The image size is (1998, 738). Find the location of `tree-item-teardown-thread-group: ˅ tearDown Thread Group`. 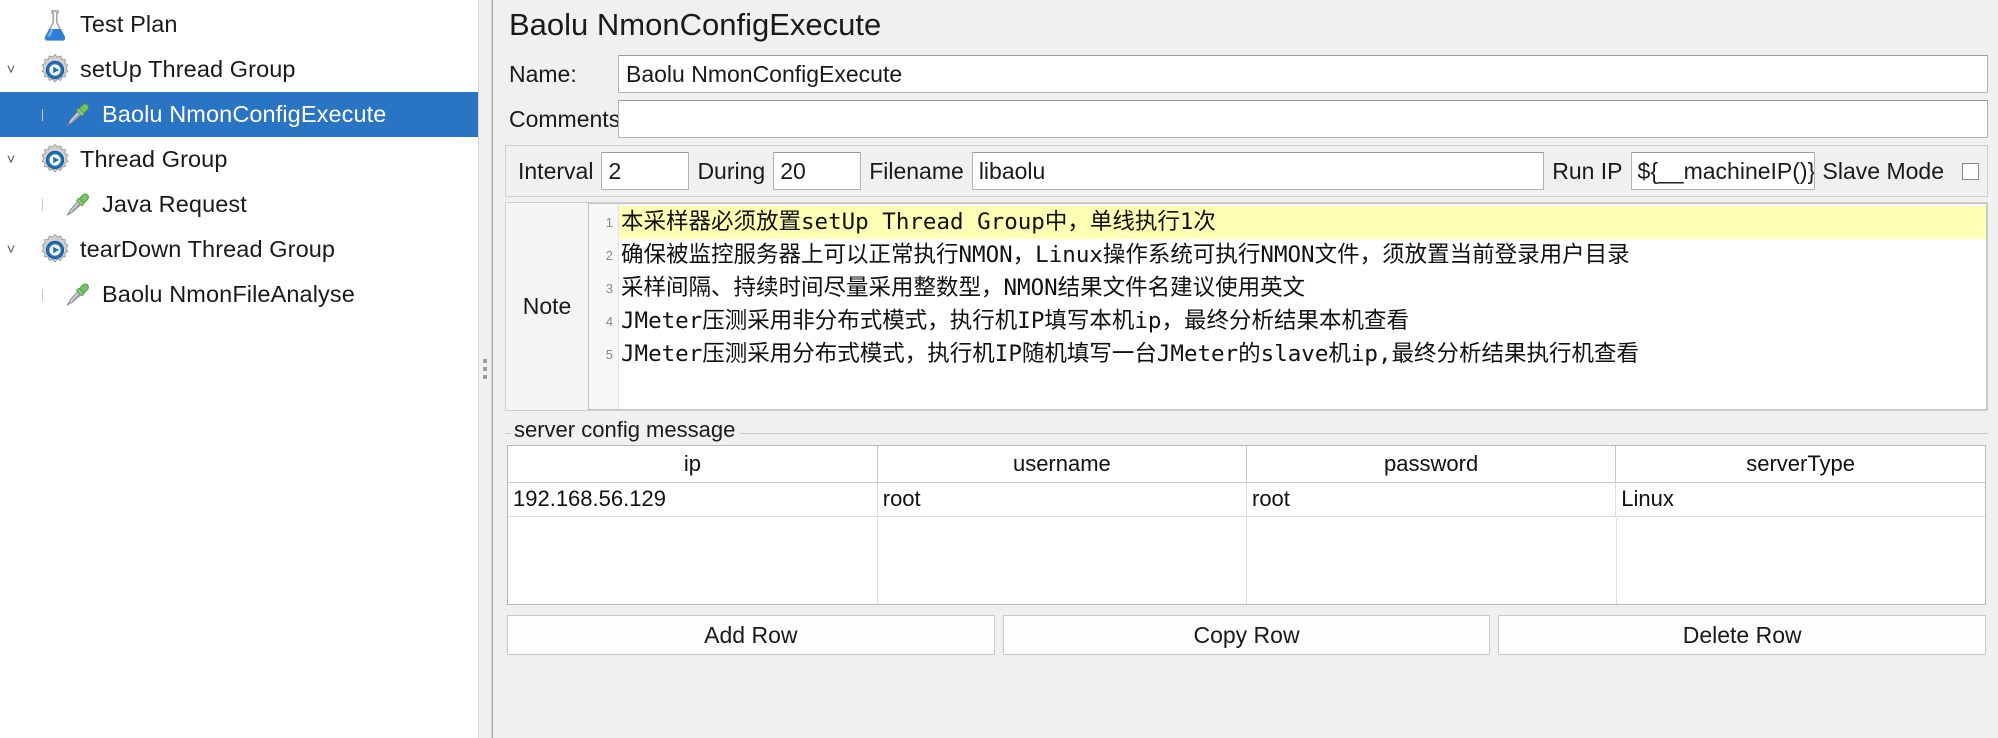

tree-item-teardown-thread-group: ˅ tearDown Thread Group is located at coordinates (239, 249).